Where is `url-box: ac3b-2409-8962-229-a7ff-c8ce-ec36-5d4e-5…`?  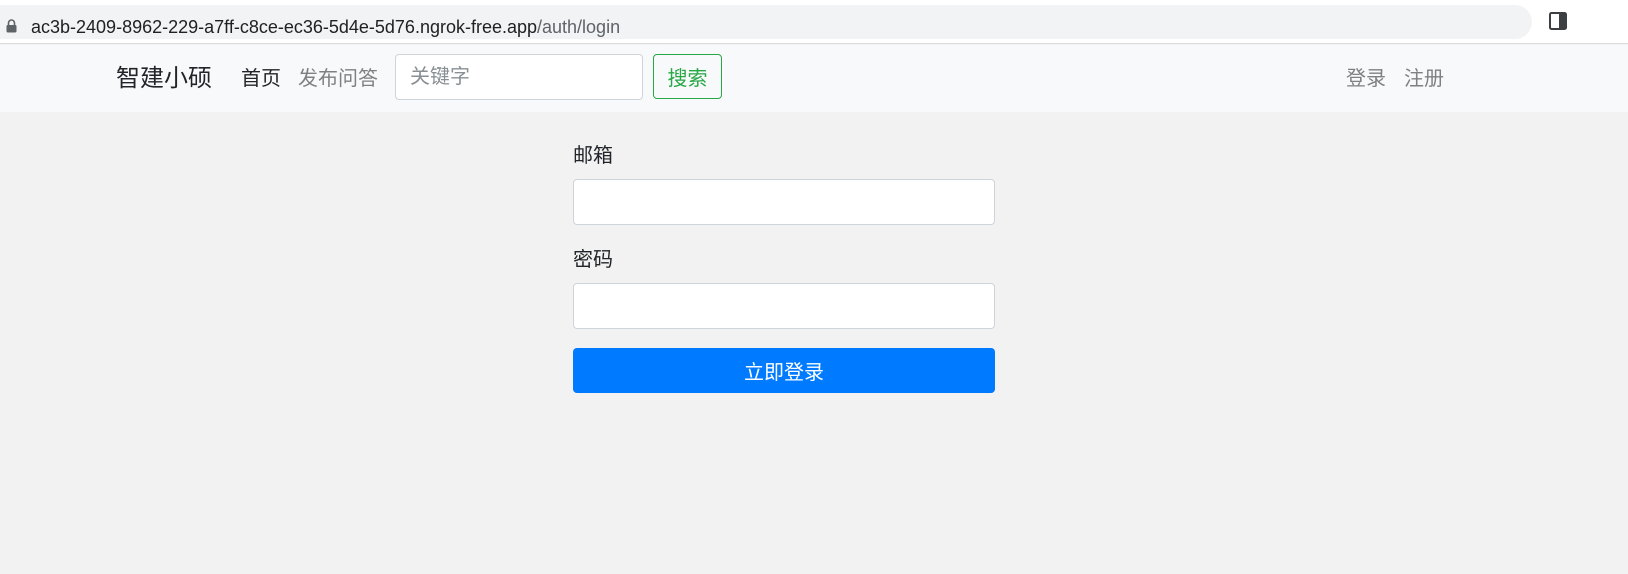 url-box: ac3b-2409-8962-229-a7ff-c8ce-ec36-5d4e-5… is located at coordinates (766, 22).